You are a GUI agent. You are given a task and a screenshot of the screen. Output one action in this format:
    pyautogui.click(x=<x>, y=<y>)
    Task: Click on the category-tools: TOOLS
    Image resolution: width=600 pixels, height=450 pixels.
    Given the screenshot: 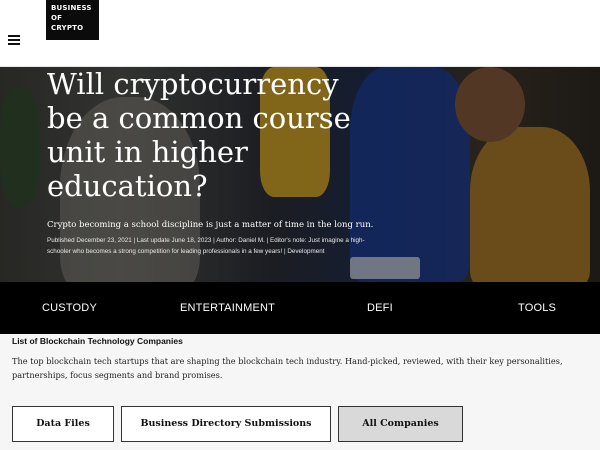 What is the action you would take?
    pyautogui.click(x=537, y=308)
    